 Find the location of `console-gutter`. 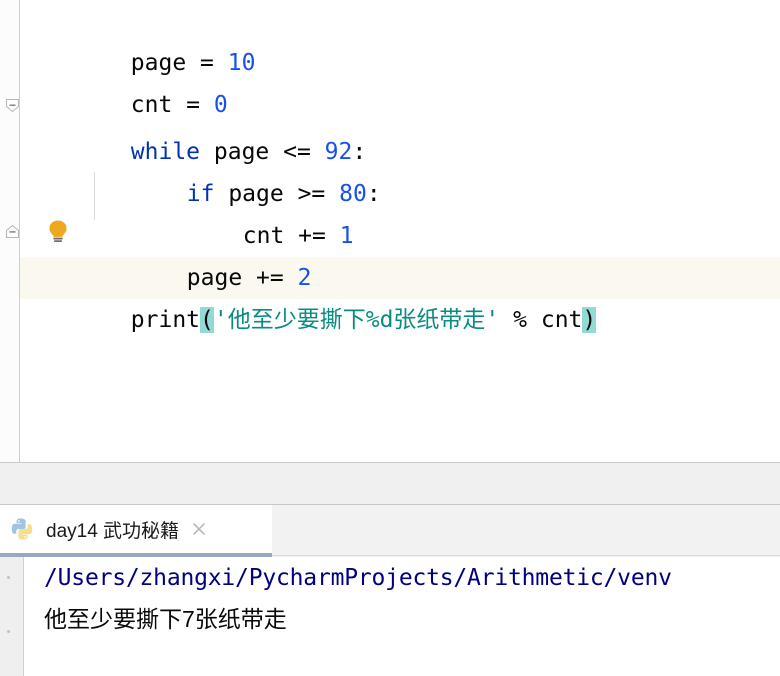

console-gutter is located at coordinates (12, 616).